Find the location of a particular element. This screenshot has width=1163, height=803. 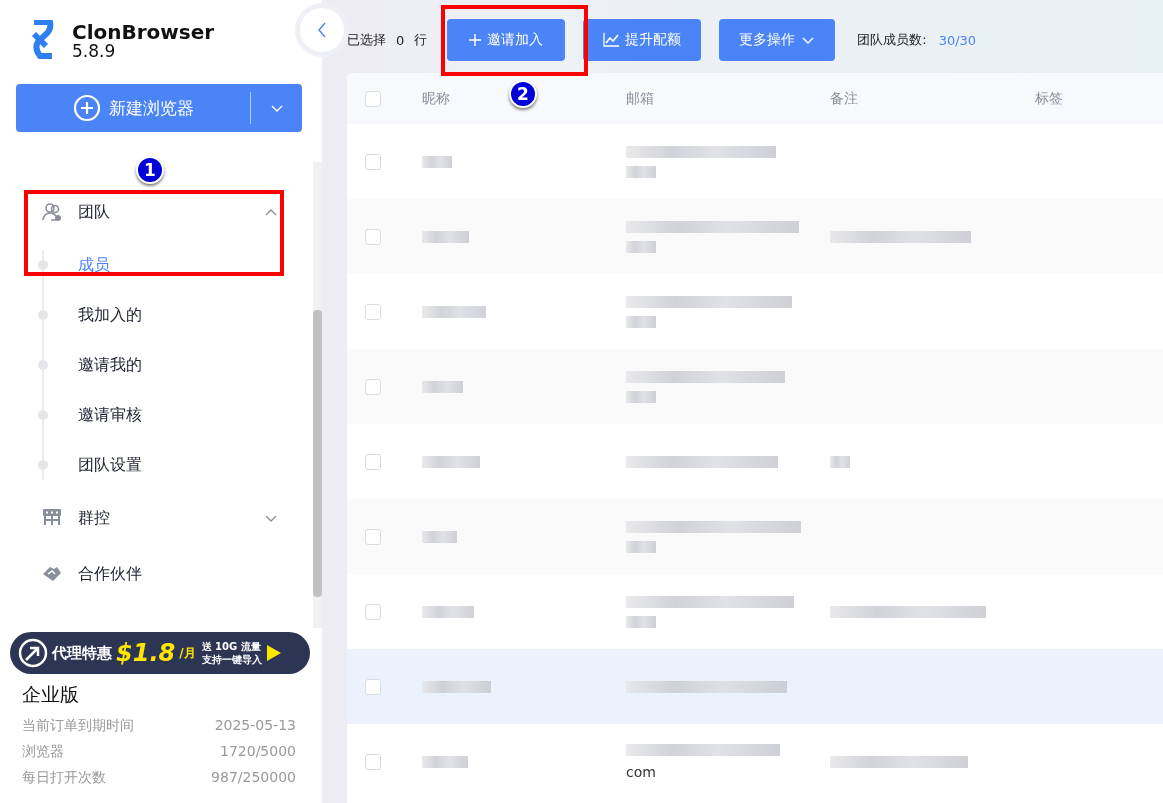

promo-price: $1.8 is located at coordinates (146, 653).